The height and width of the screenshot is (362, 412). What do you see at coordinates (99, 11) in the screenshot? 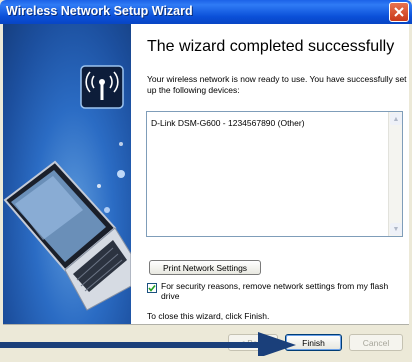
I see `window-title: Wireless Network Setup Wizard` at bounding box center [99, 11].